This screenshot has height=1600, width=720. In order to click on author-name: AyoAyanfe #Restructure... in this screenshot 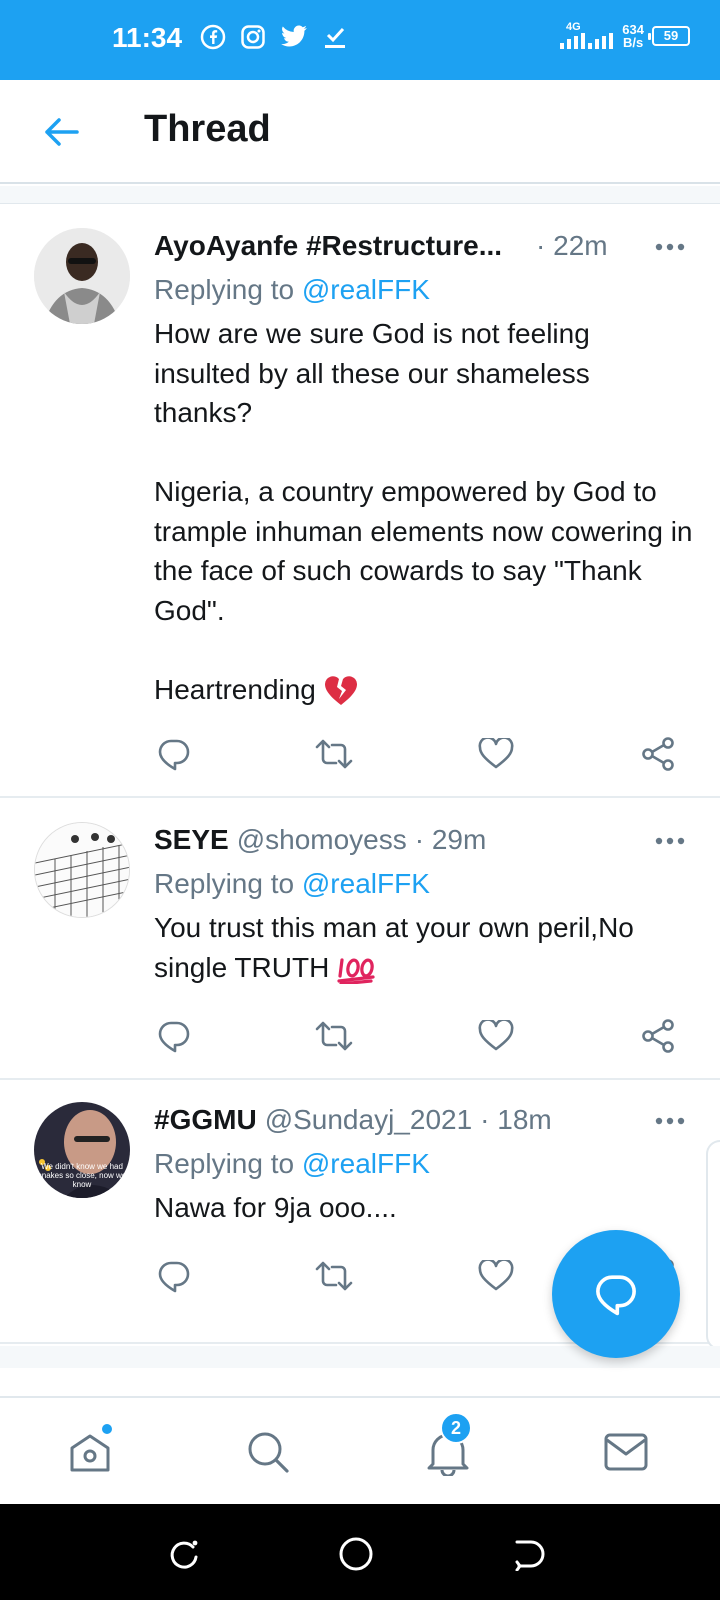, I will do `click(328, 246)`.